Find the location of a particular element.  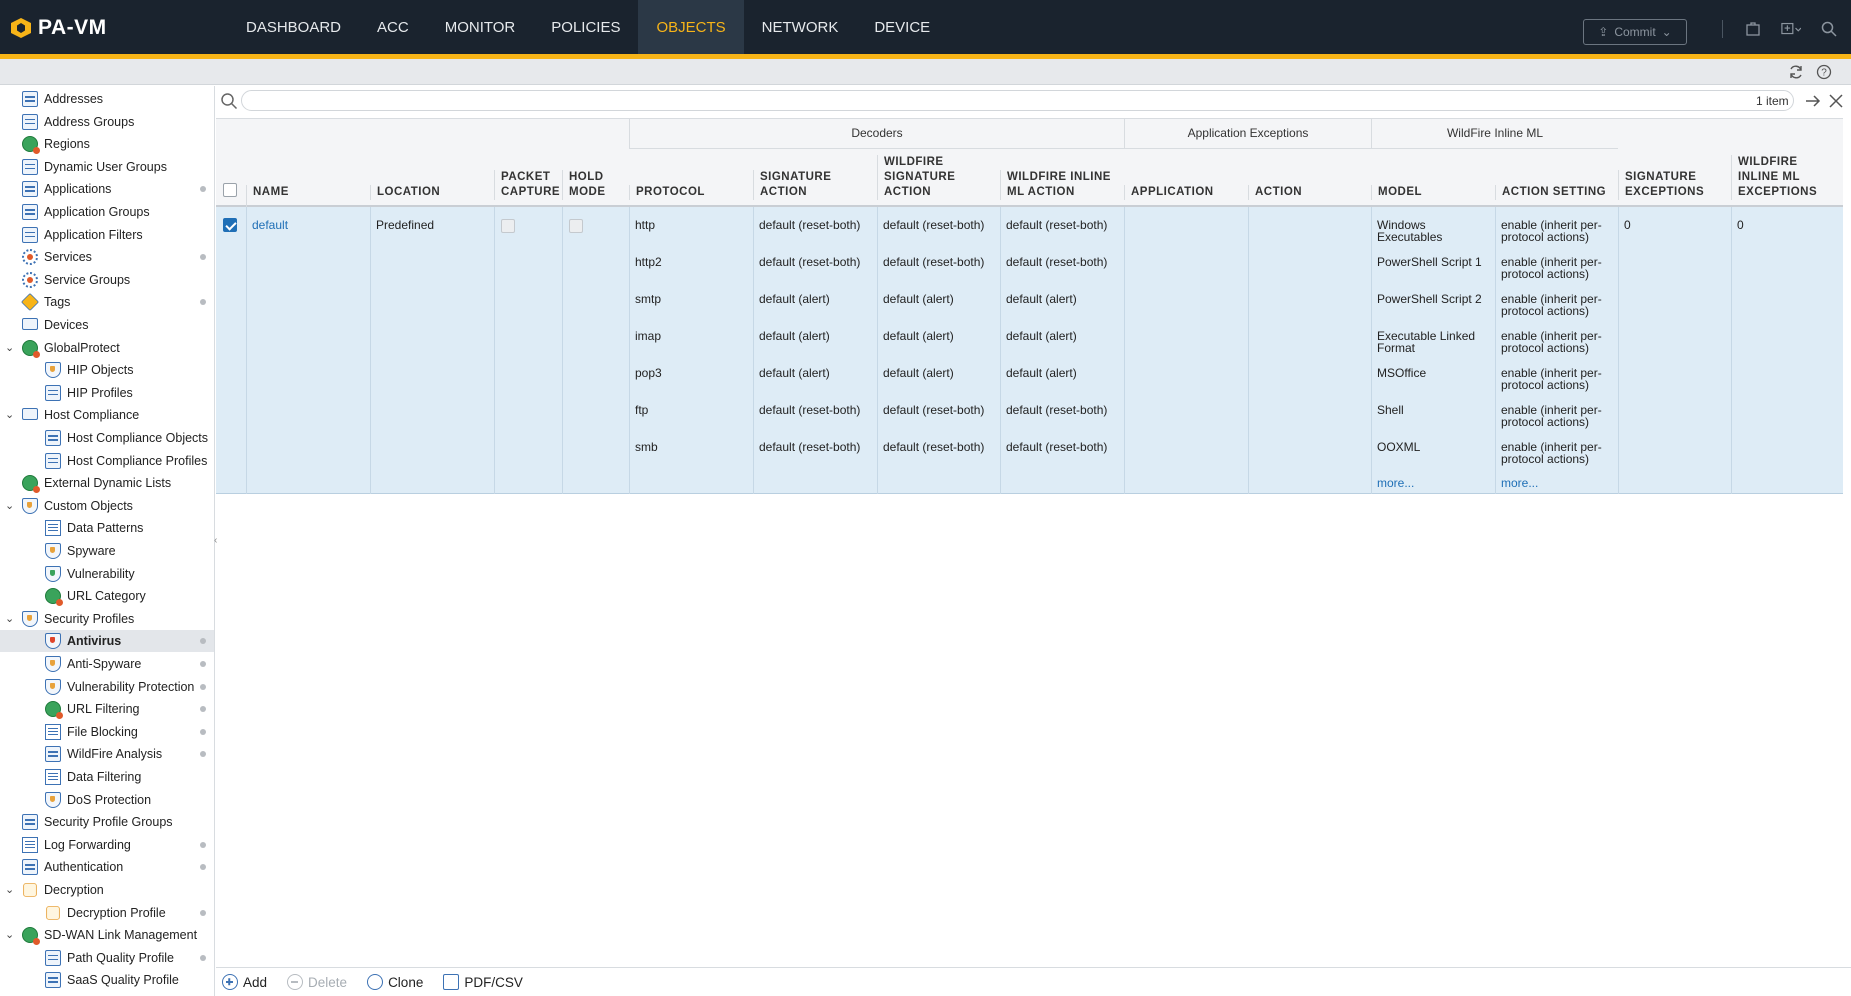

add-button: Add is located at coordinates (244, 982).